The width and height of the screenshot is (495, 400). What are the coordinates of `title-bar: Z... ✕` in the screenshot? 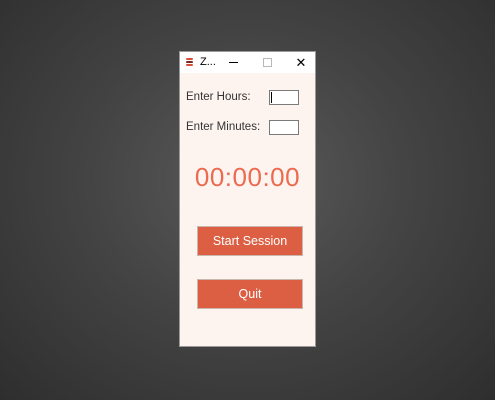 It's located at (247, 62).